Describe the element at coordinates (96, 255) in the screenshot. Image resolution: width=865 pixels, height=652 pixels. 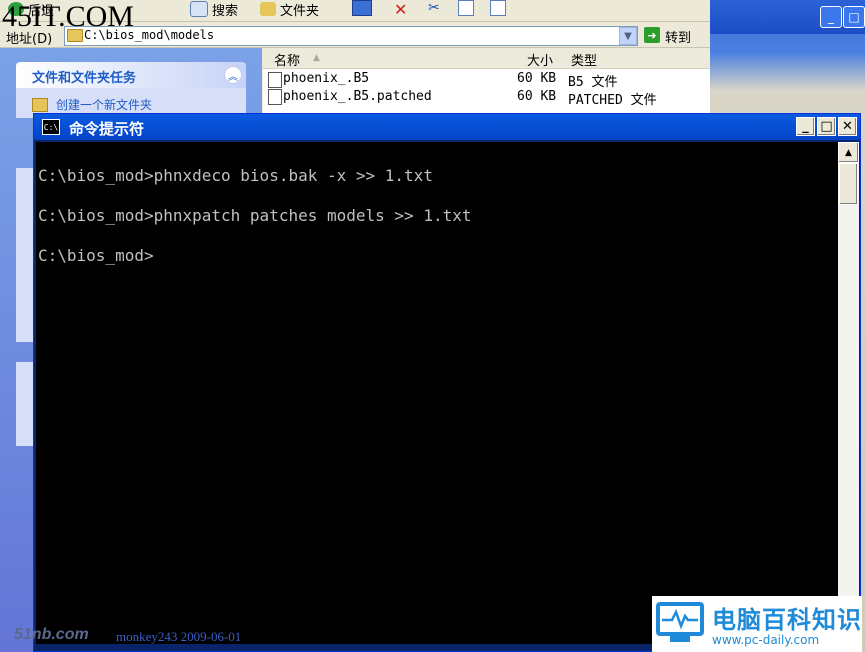
I see `cmd-prompt: C:\bios_mod>` at that location.